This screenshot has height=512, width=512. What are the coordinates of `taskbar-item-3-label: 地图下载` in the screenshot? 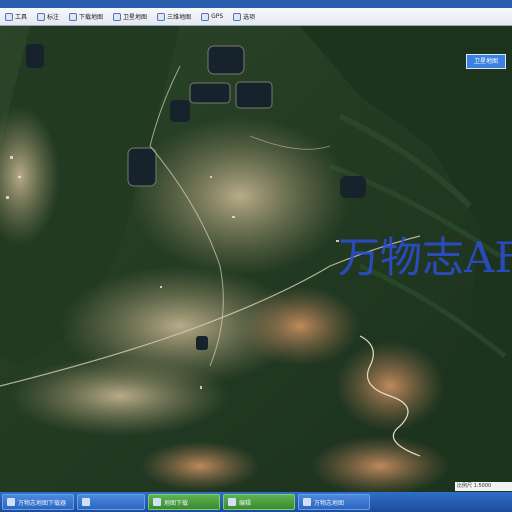 It's located at (176, 503).